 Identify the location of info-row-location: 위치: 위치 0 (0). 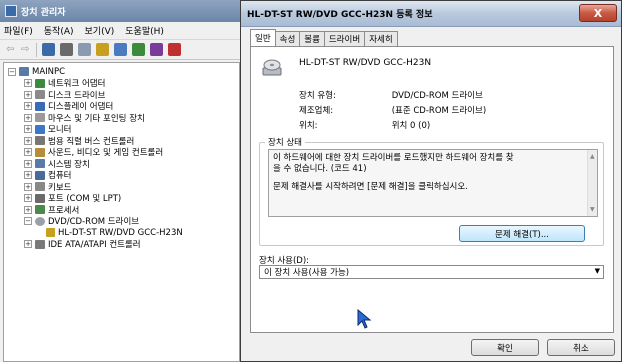
(364, 125).